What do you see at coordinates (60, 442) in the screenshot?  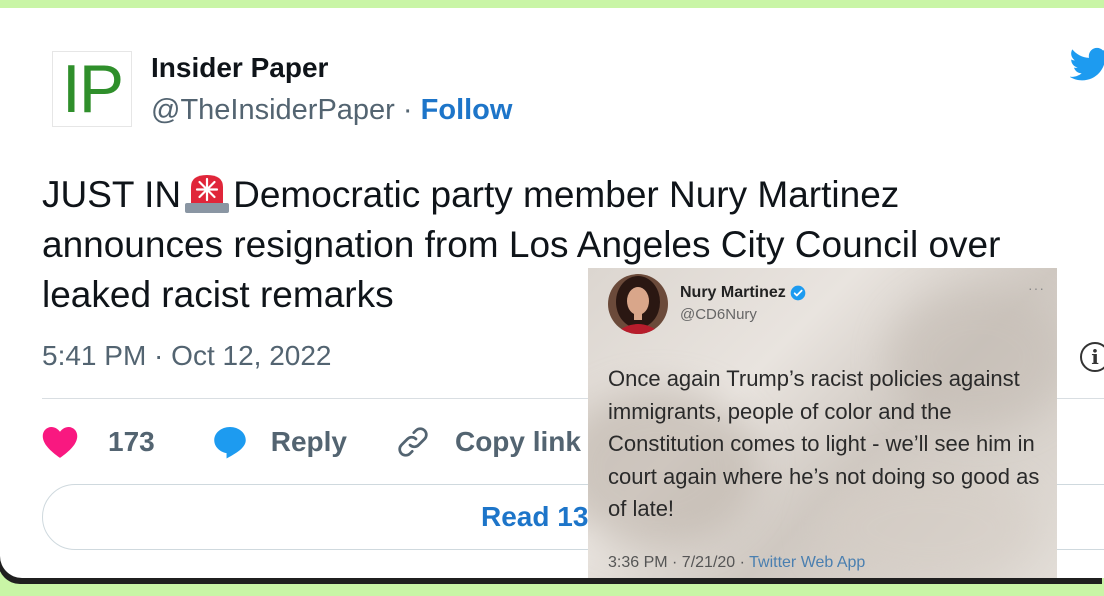 I see `heart-icon` at bounding box center [60, 442].